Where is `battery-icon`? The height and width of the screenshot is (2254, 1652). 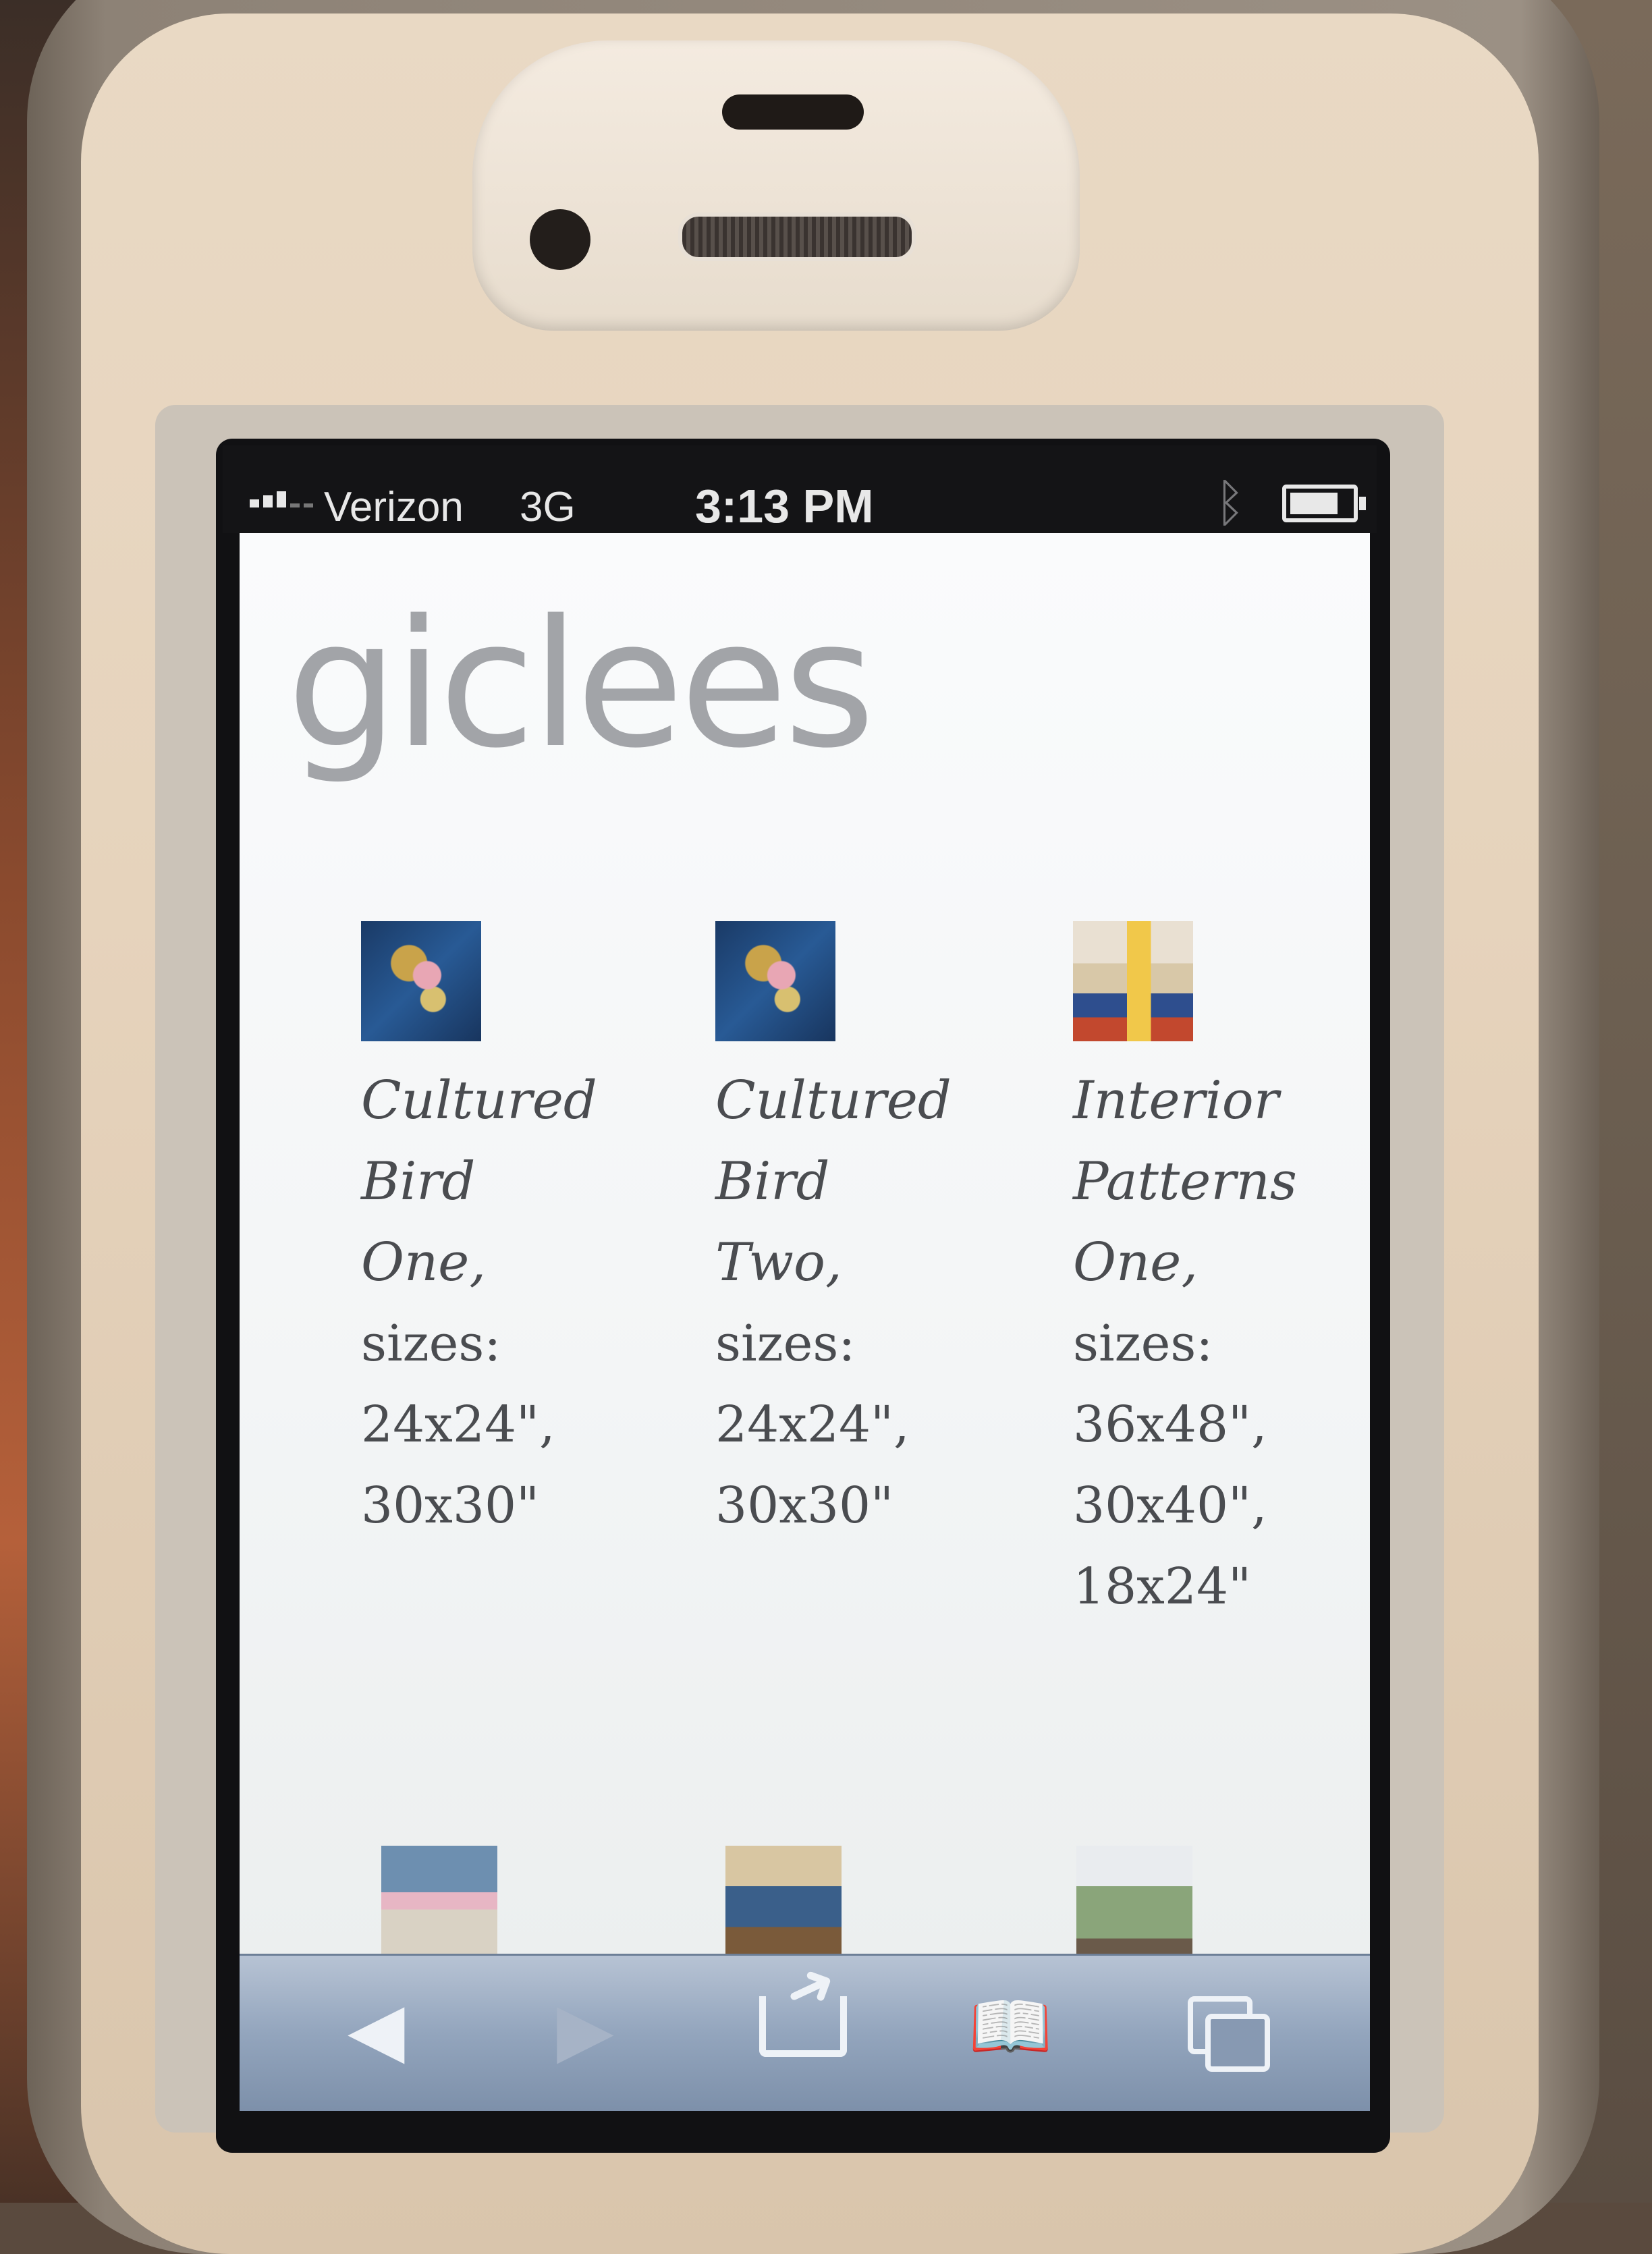
battery-icon is located at coordinates (1324, 503).